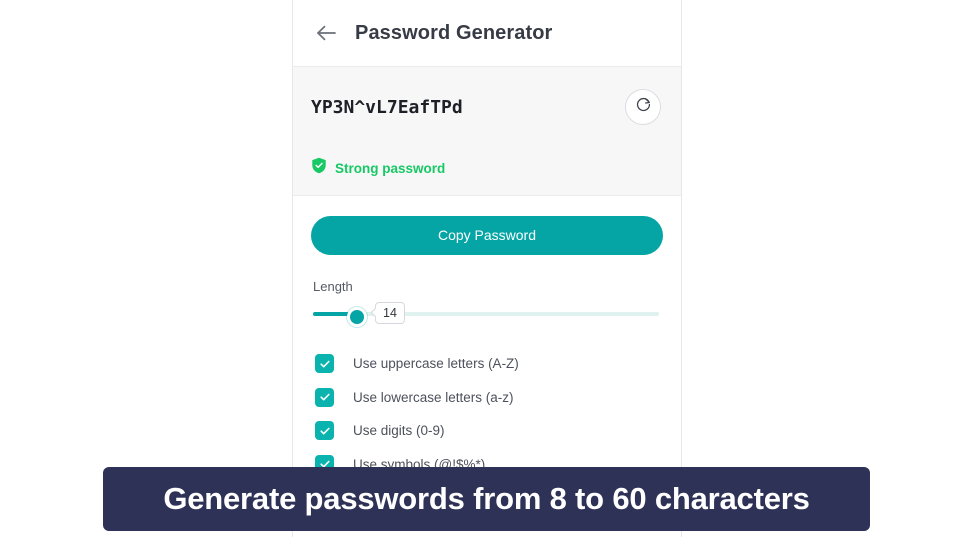  Describe the element at coordinates (387, 107) in the screenshot. I see `generated-password-value: YP3N^vL7EafTPd` at that location.